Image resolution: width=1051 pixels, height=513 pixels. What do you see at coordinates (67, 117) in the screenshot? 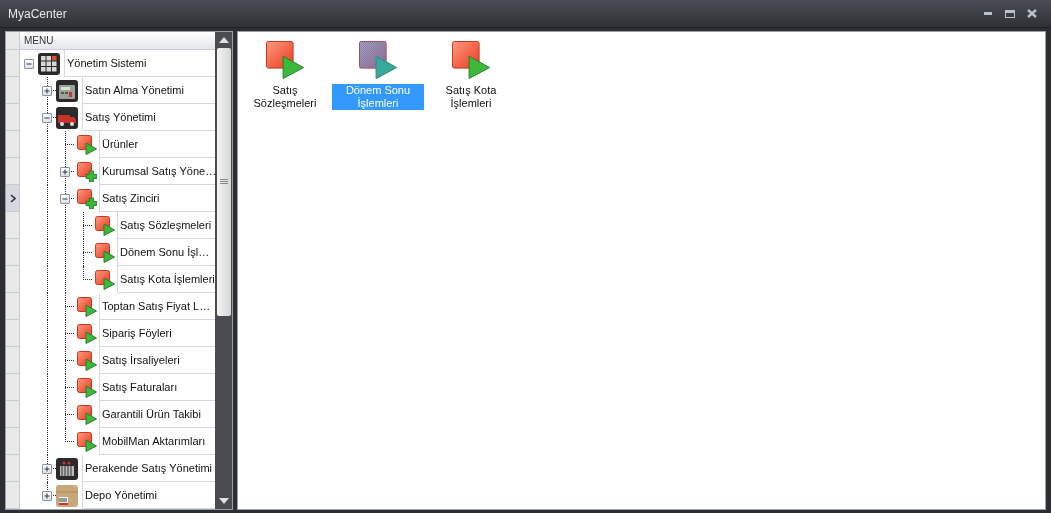
I see `truck-icon` at bounding box center [67, 117].